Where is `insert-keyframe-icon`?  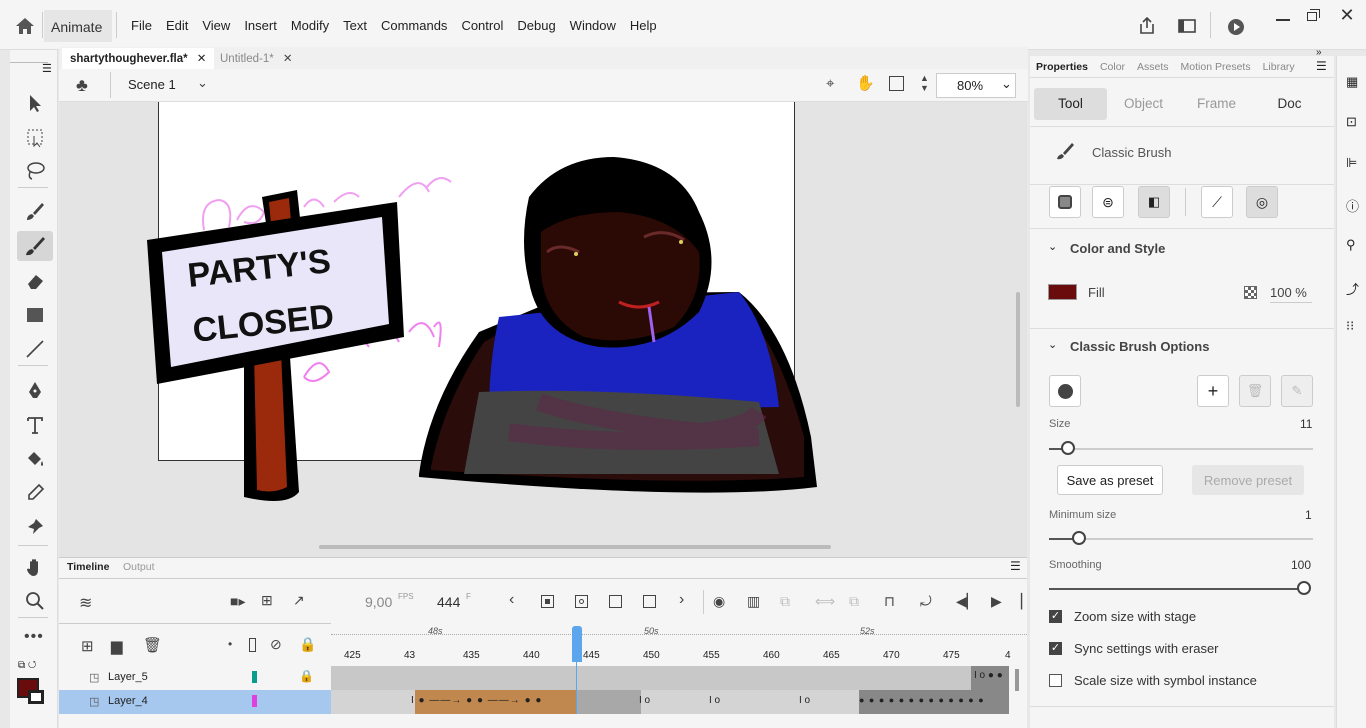
insert-keyframe-icon is located at coordinates (547, 601).